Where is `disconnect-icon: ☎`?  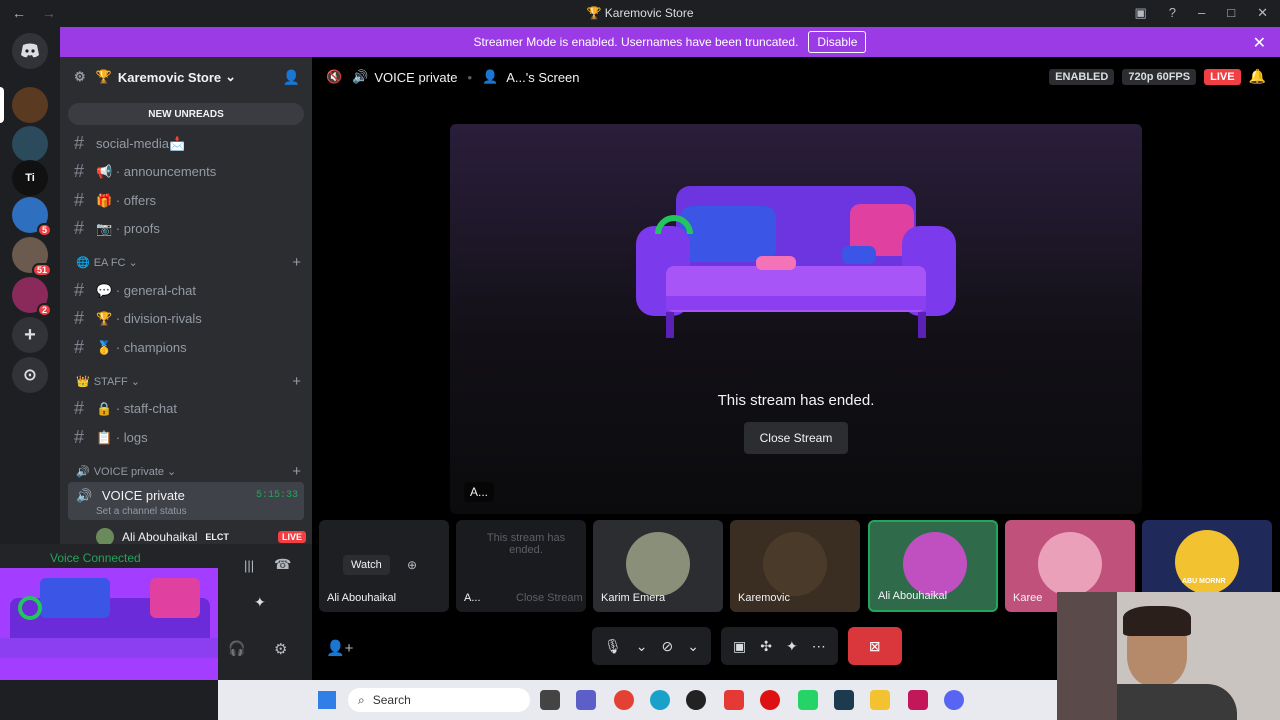
disconnect-icon: ☎ is located at coordinates (282, 564).